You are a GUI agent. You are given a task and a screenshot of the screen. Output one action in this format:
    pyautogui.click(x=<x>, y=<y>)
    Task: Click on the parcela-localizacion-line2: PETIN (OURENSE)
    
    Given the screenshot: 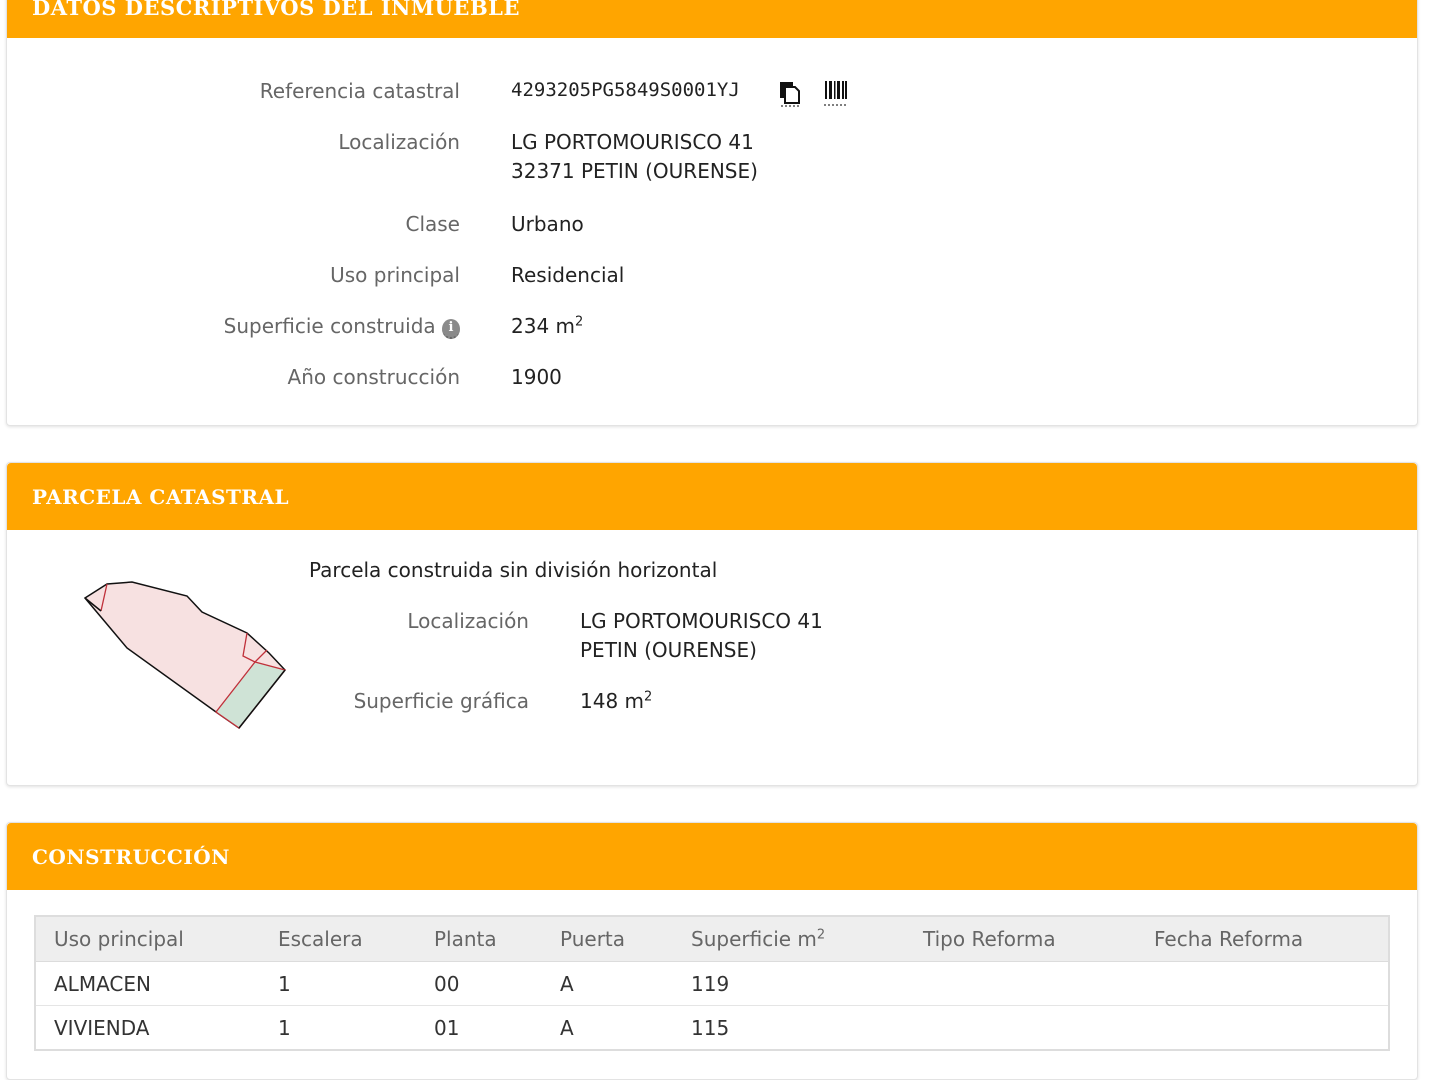 What is the action you would take?
    pyautogui.click(x=668, y=650)
    